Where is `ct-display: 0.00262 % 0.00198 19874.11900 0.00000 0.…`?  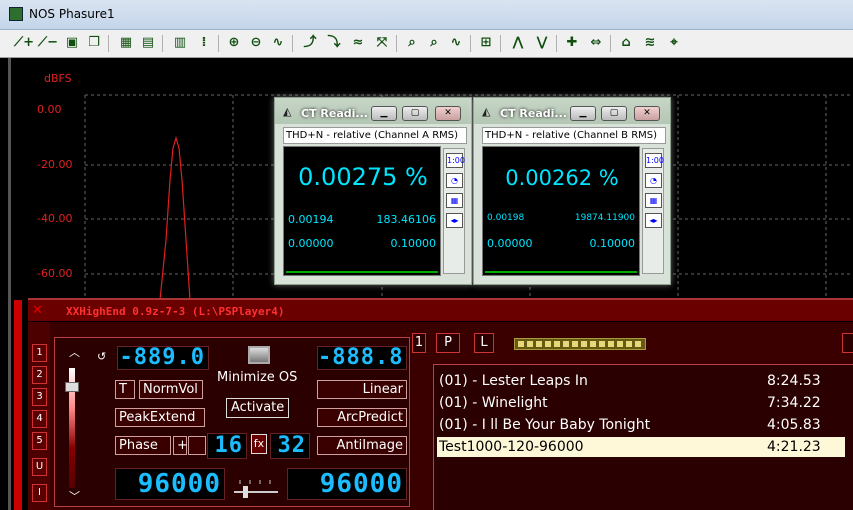 ct-display: 0.00262 % 0.00198 19874.11900 0.00000 0.… is located at coordinates (561, 211).